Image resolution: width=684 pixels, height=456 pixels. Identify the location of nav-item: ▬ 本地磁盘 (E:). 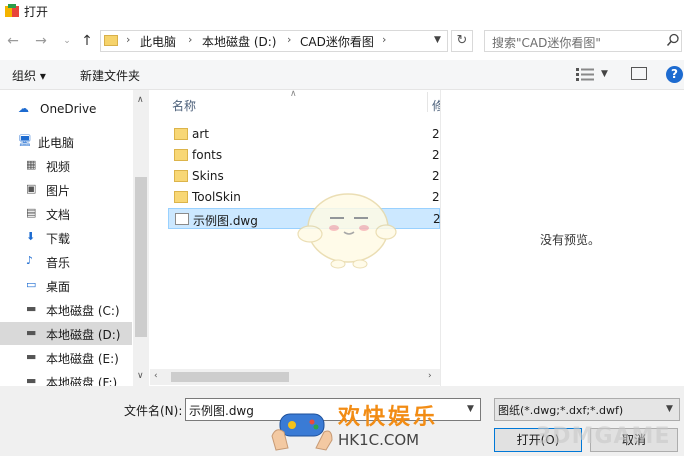
(66, 357).